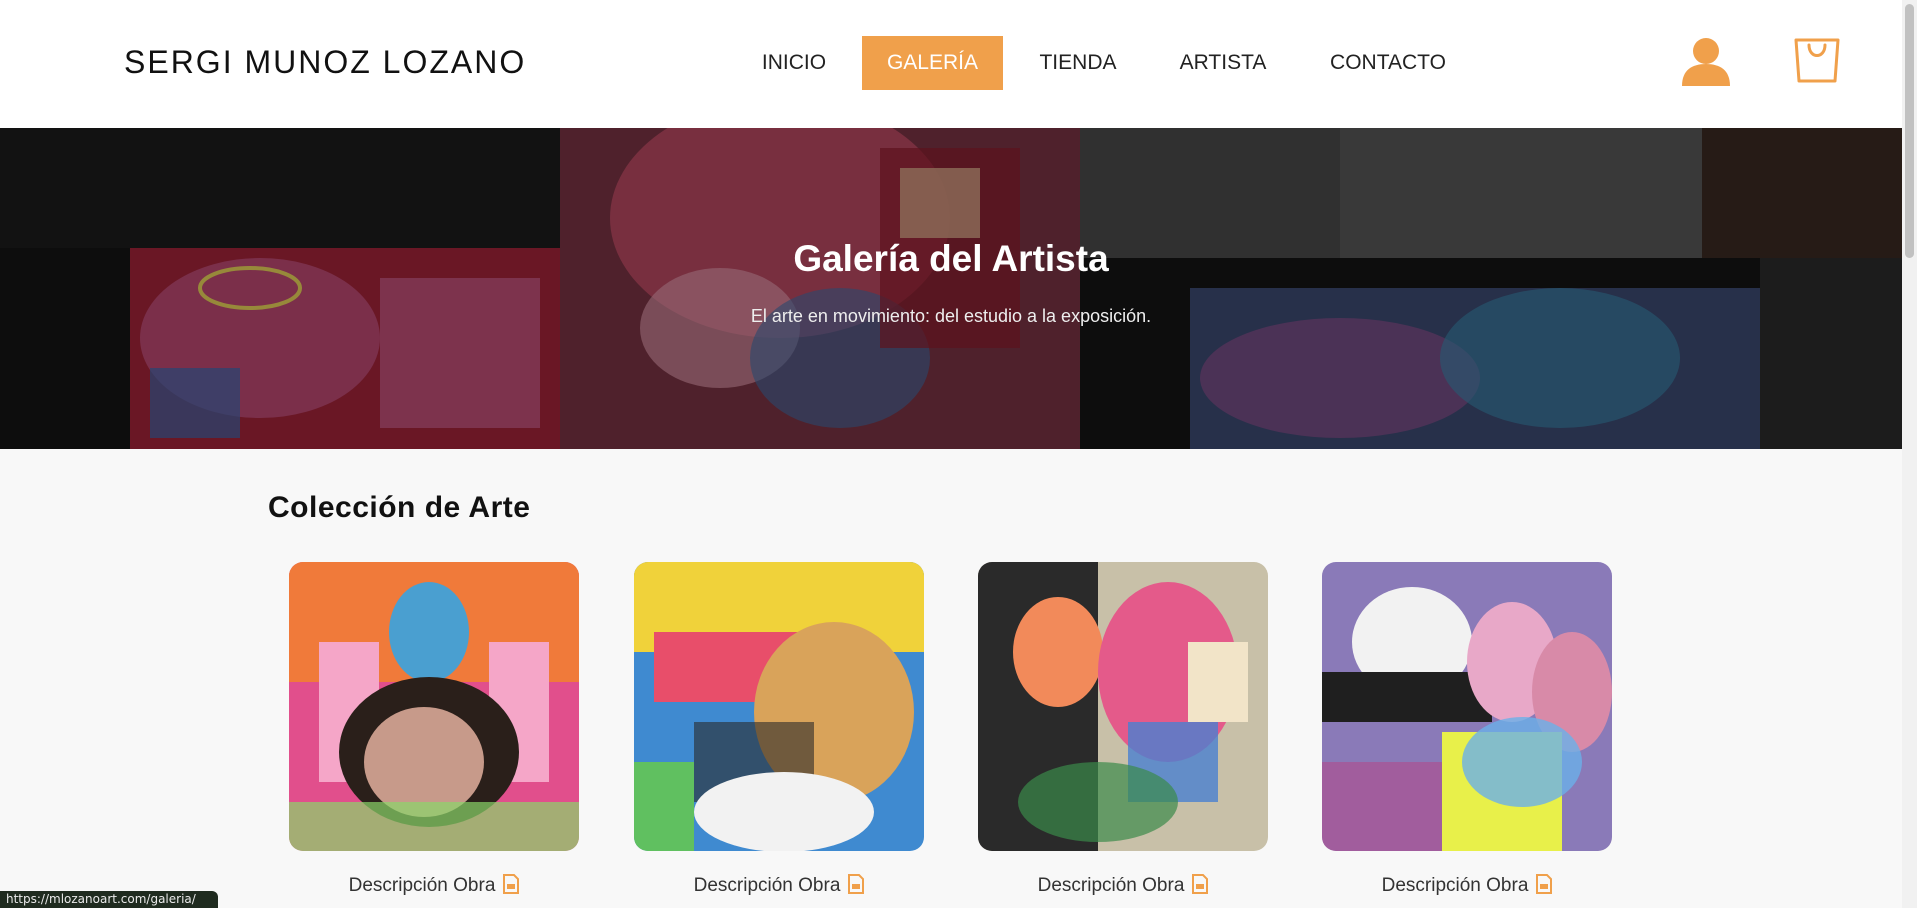  I want to click on scrollbar-thumb, so click(1909, 131).